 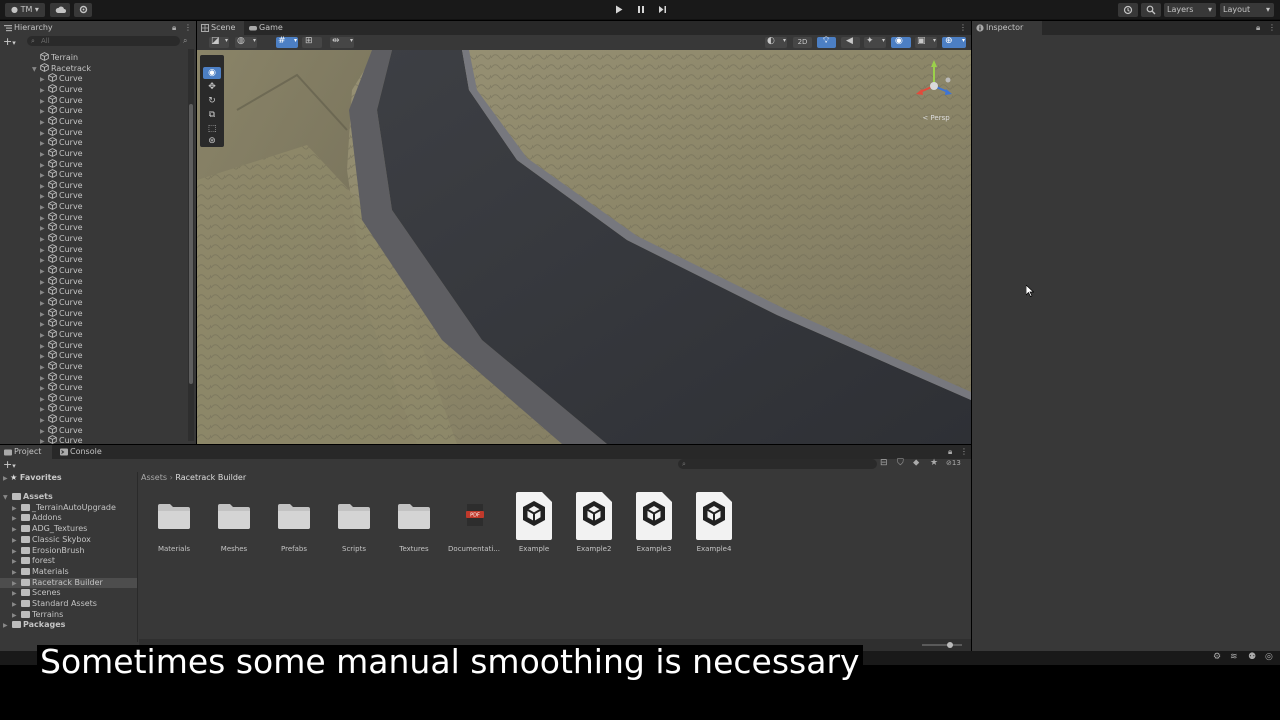 I want to click on icon-size-slider-handle, so click(x=950, y=645).